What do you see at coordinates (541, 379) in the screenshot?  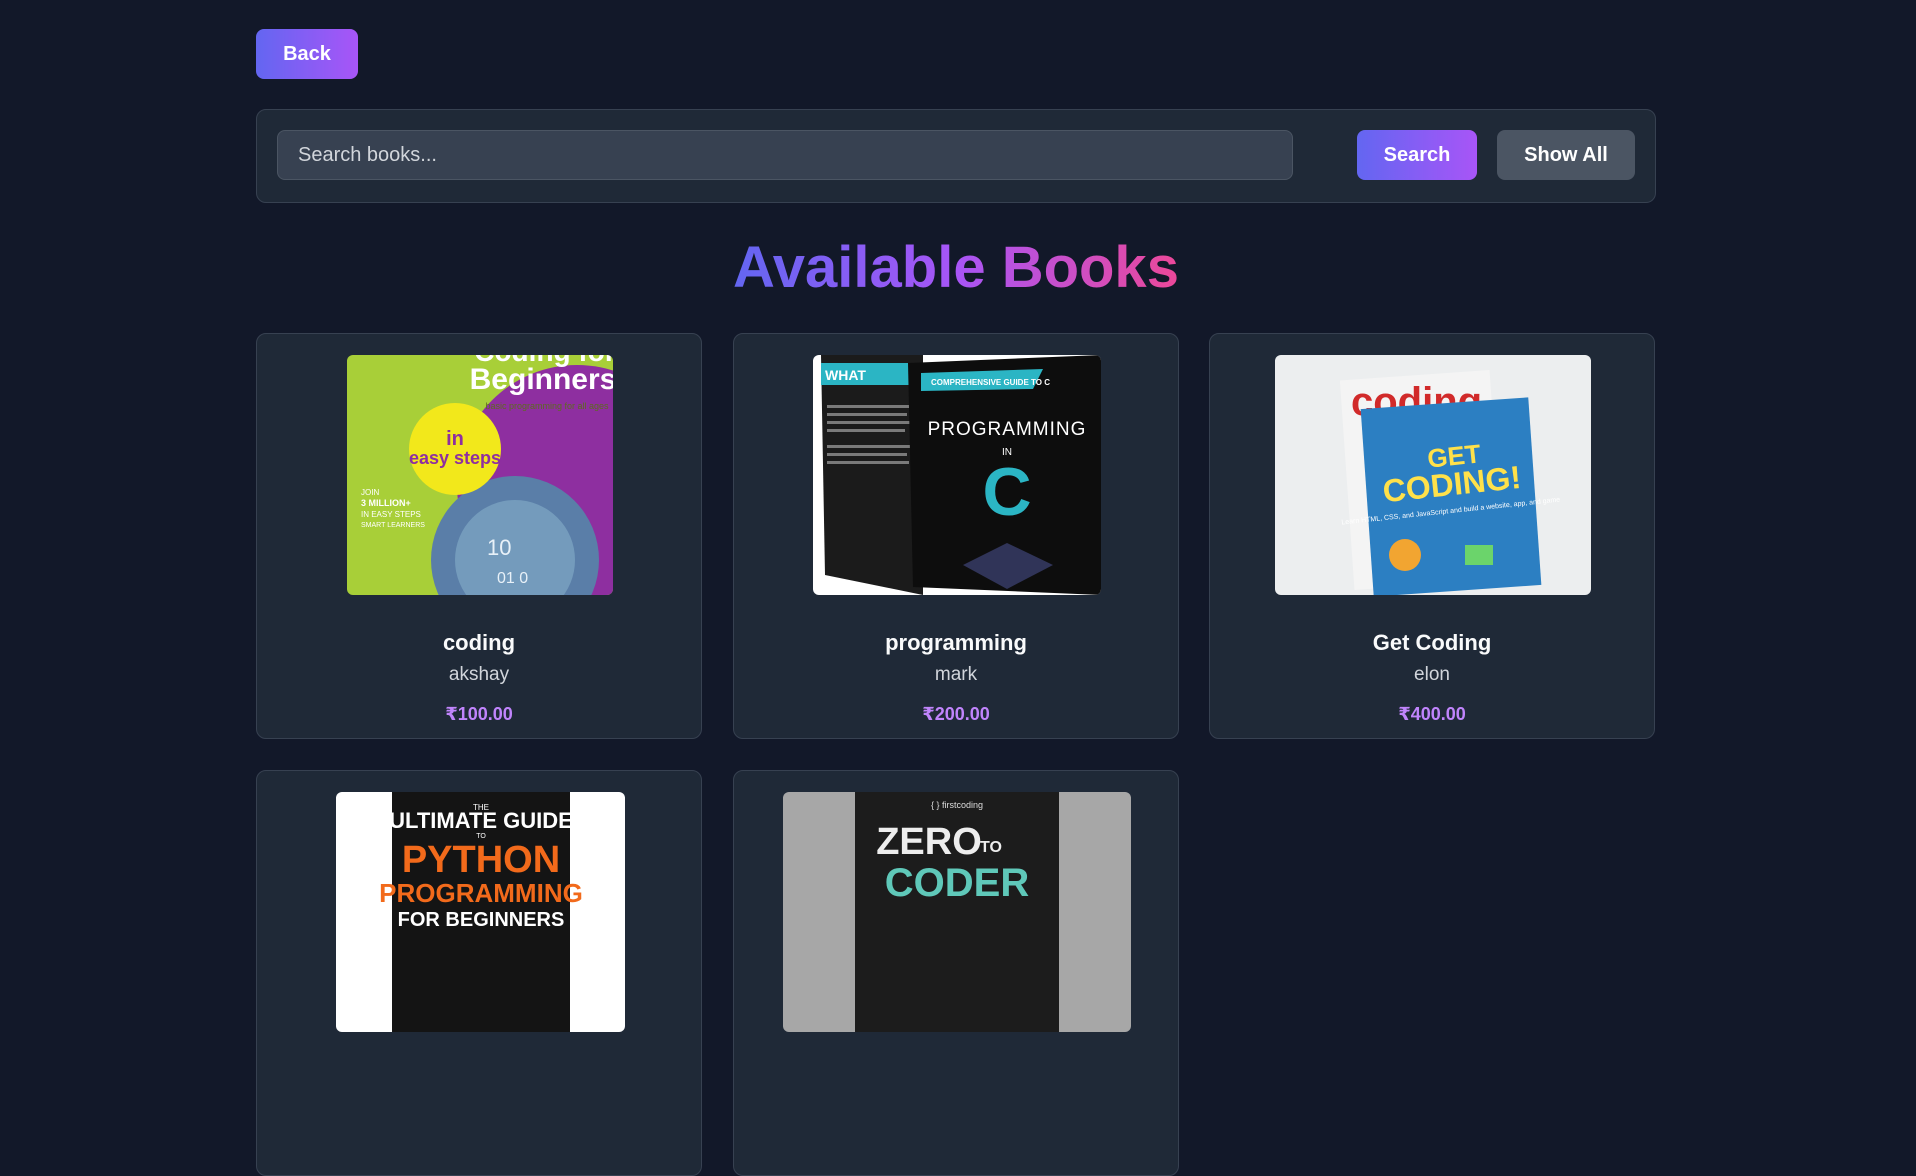 I see `svg-text: Beginners` at bounding box center [541, 379].